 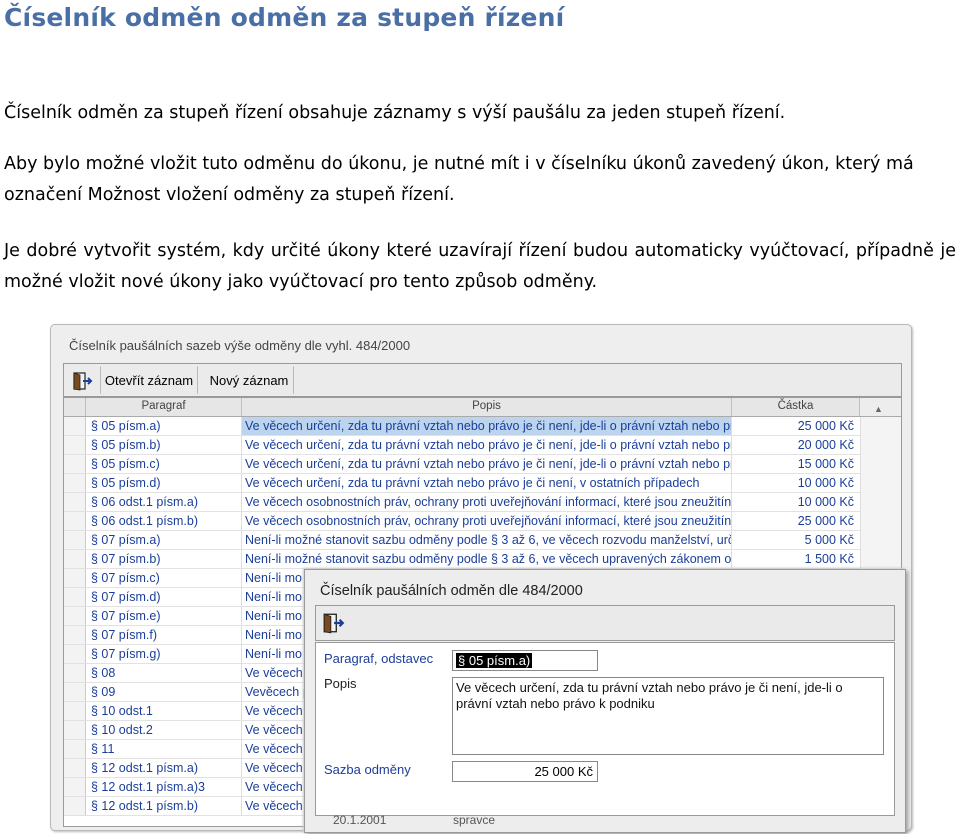 What do you see at coordinates (164, 426) in the screenshot?
I see `cell-paragraf: § 05 písm.a)` at bounding box center [164, 426].